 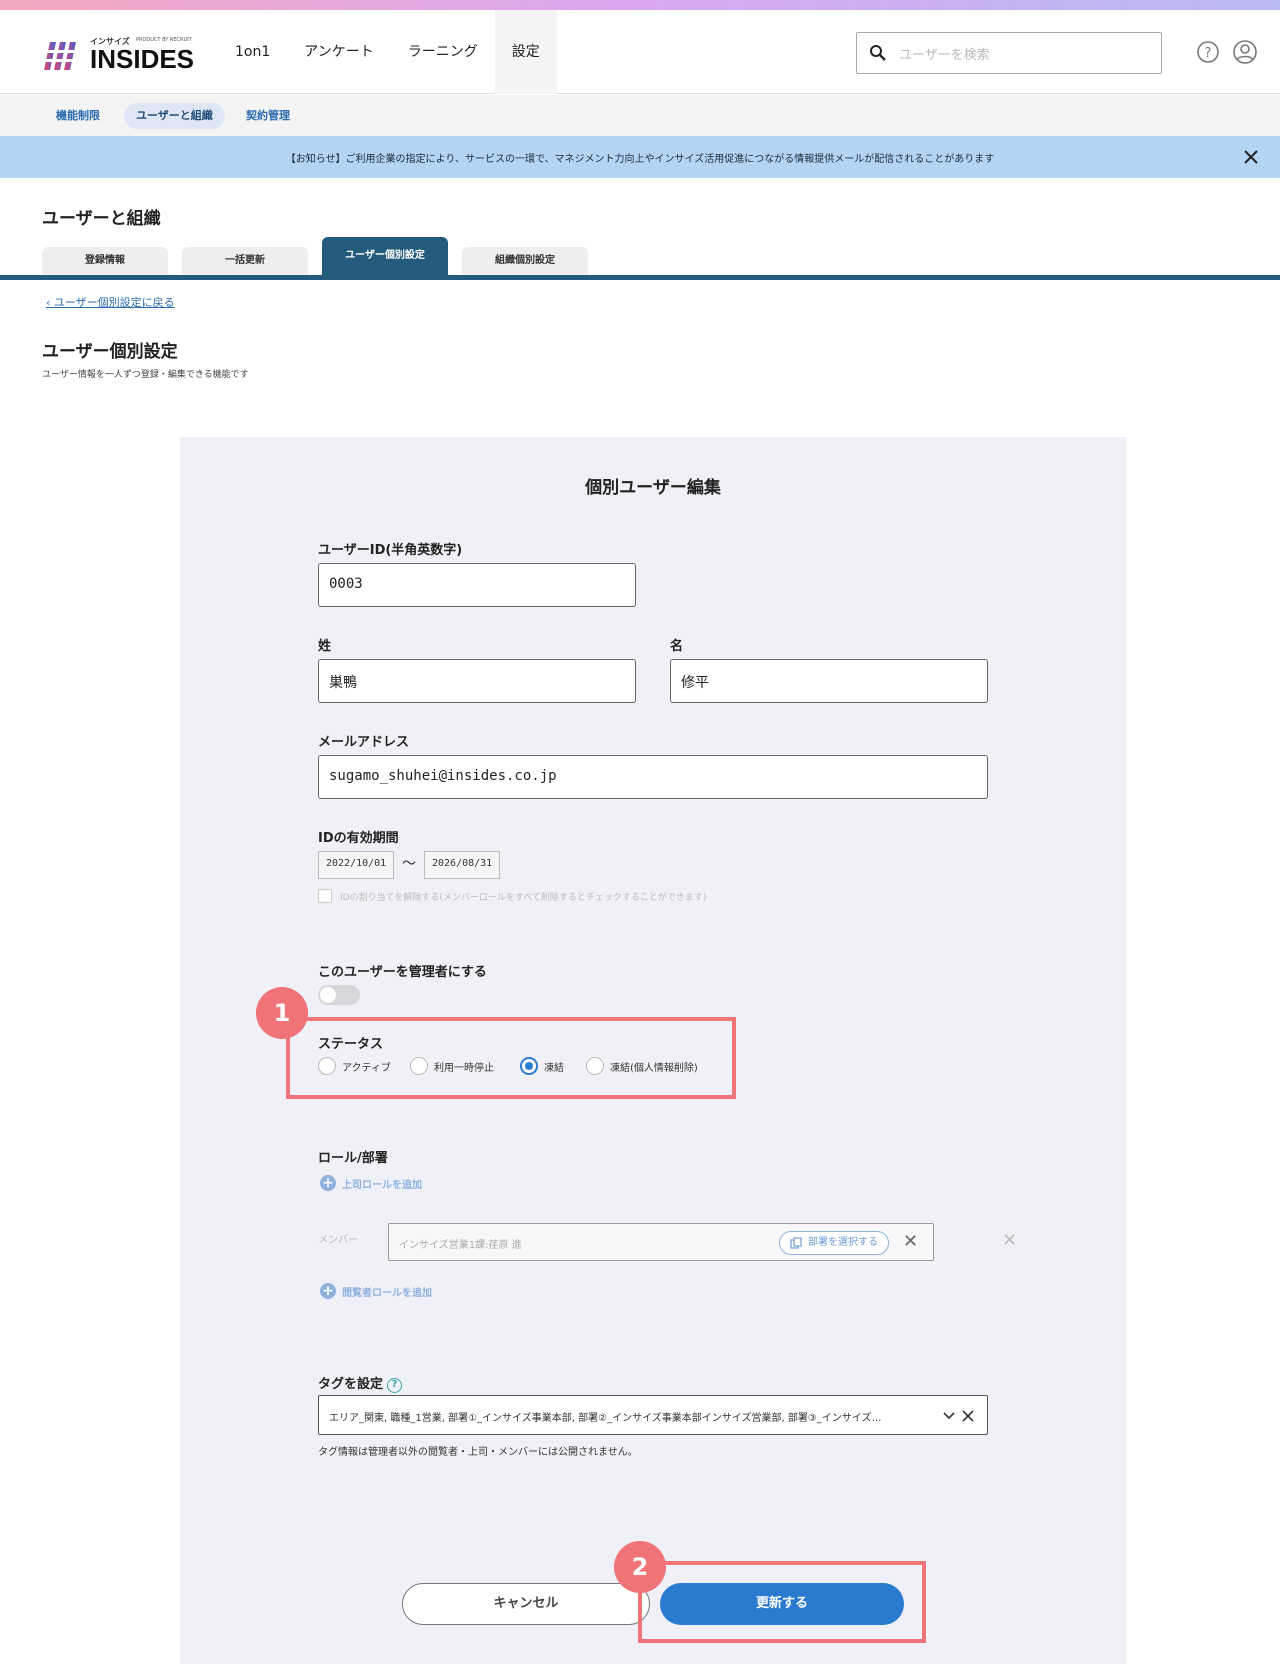 What do you see at coordinates (944, 55) in the screenshot?
I see `search-placeholder: ユーザーを検索` at bounding box center [944, 55].